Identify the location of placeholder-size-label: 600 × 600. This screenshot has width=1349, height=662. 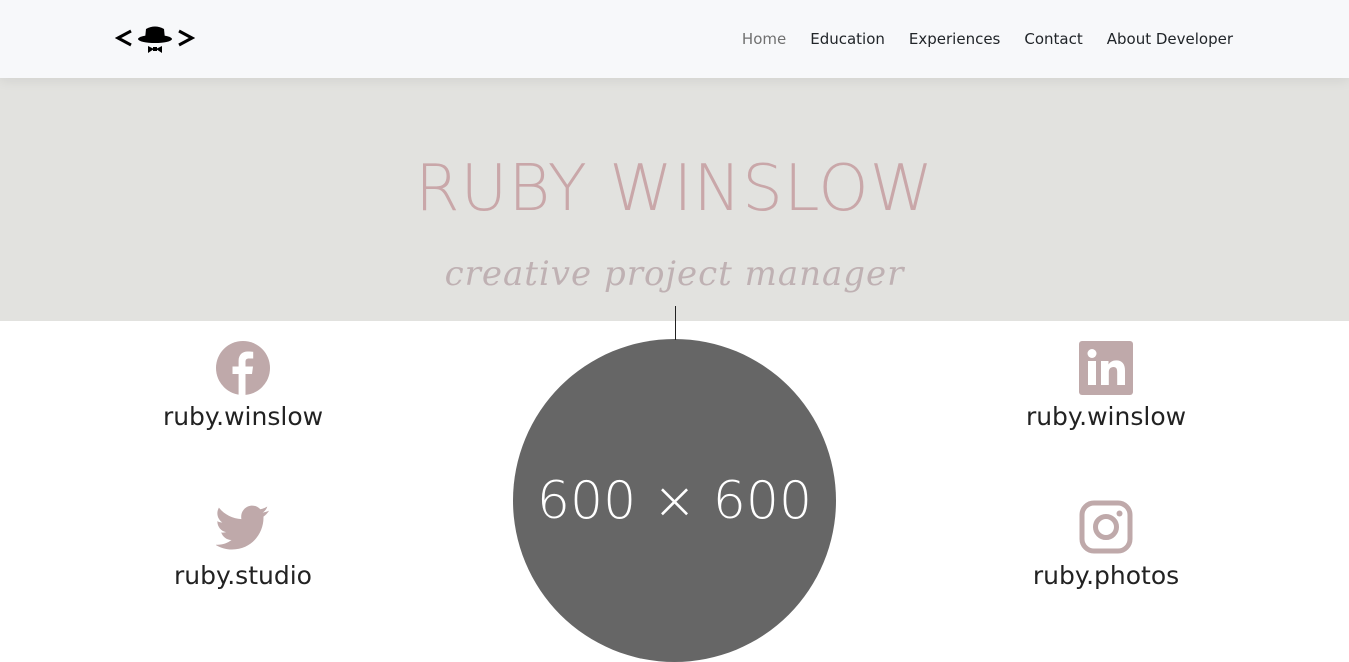
(674, 501).